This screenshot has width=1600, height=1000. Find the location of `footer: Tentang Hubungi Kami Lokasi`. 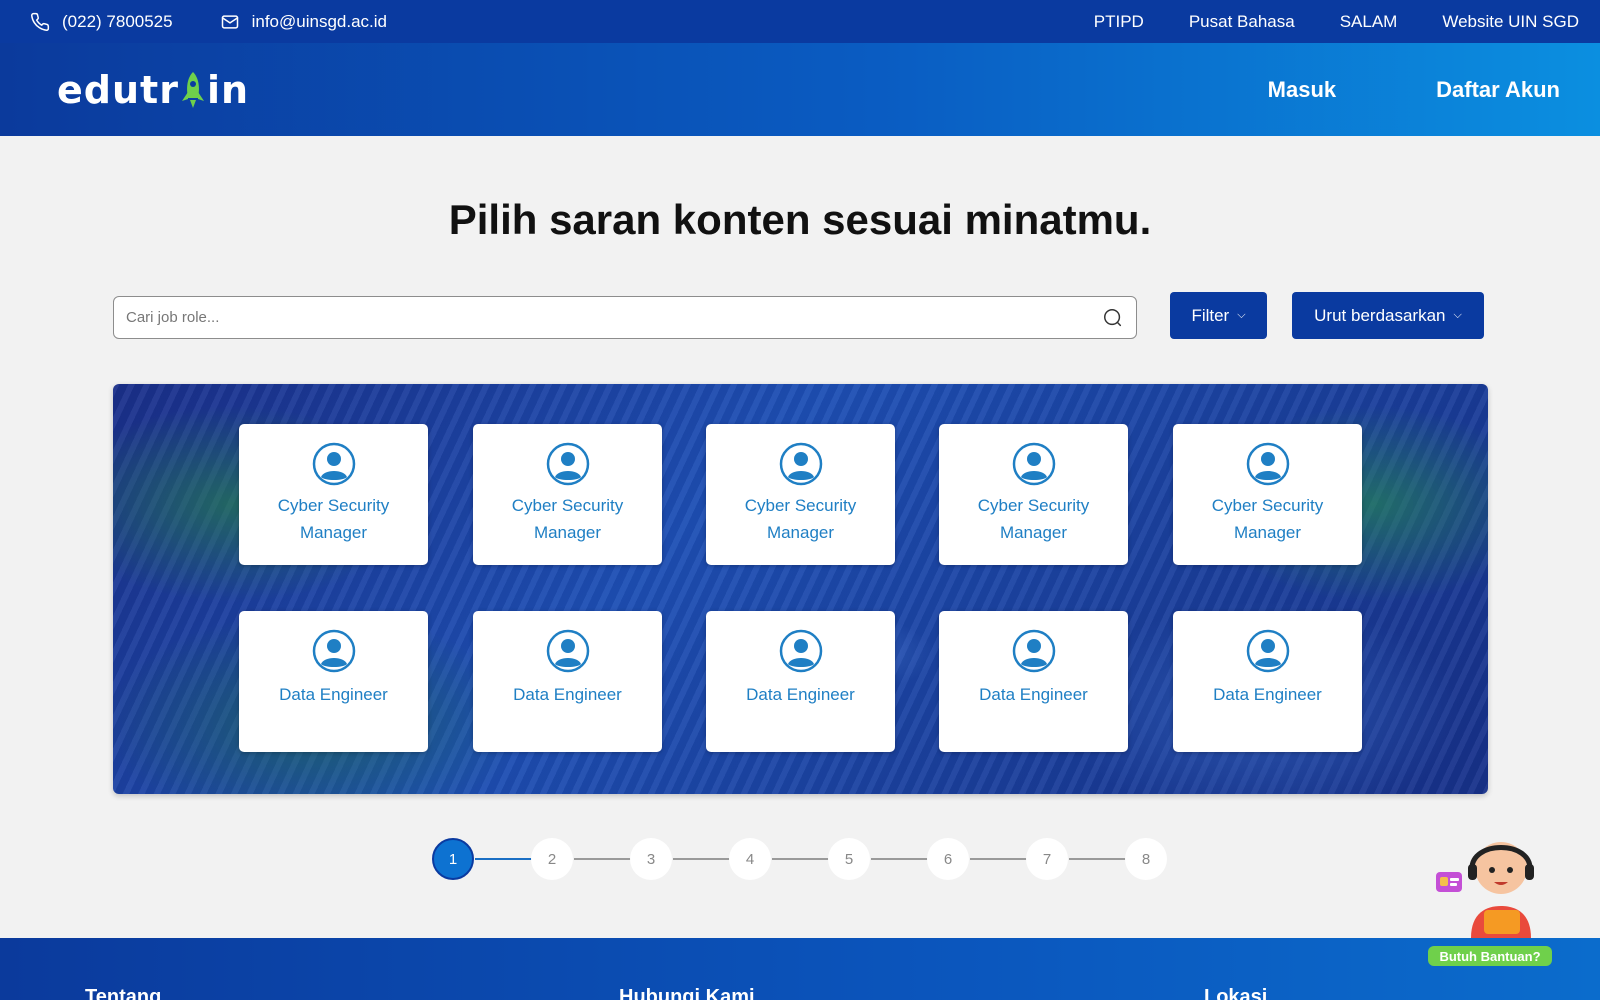

footer: Tentang Hubungi Kami Lokasi is located at coordinates (800, 969).